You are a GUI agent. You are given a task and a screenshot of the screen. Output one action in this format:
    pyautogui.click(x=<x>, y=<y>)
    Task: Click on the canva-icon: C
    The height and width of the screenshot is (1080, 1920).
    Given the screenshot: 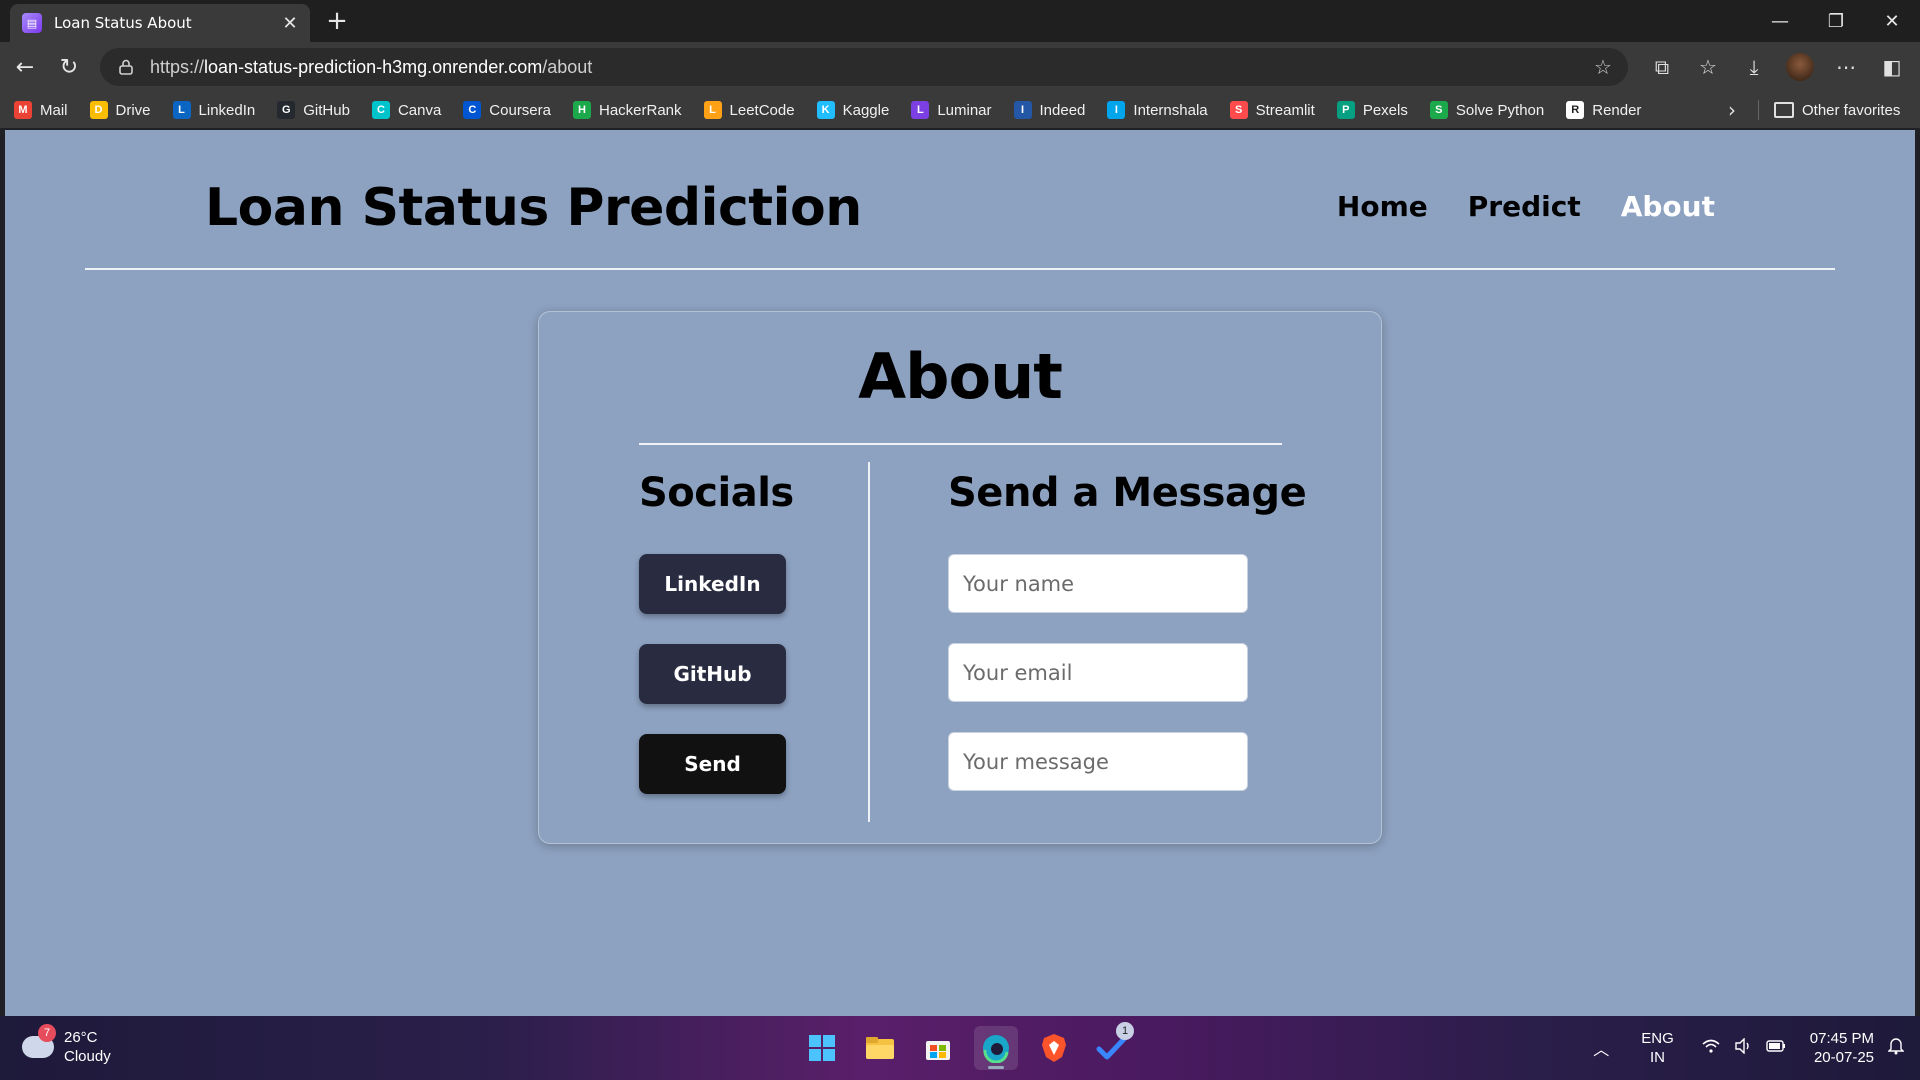 What is the action you would take?
    pyautogui.click(x=380, y=110)
    